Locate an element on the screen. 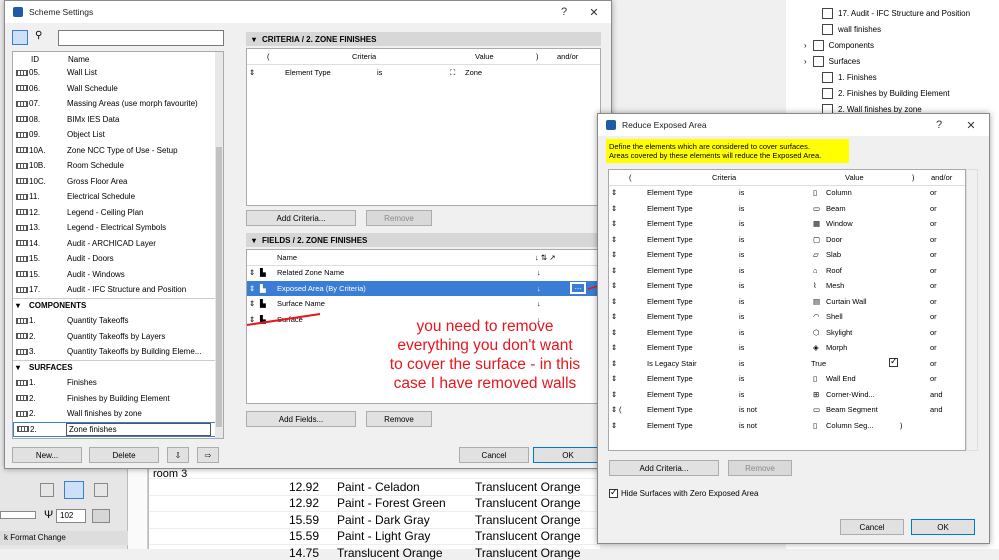  reduce-ok-button: OK is located at coordinates (943, 527).